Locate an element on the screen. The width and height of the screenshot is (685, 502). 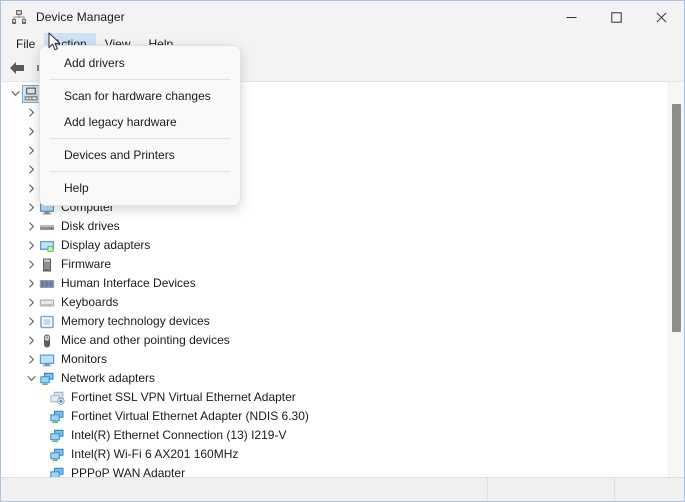
tree-category-label: Display adapters is located at coordinates (106, 245).